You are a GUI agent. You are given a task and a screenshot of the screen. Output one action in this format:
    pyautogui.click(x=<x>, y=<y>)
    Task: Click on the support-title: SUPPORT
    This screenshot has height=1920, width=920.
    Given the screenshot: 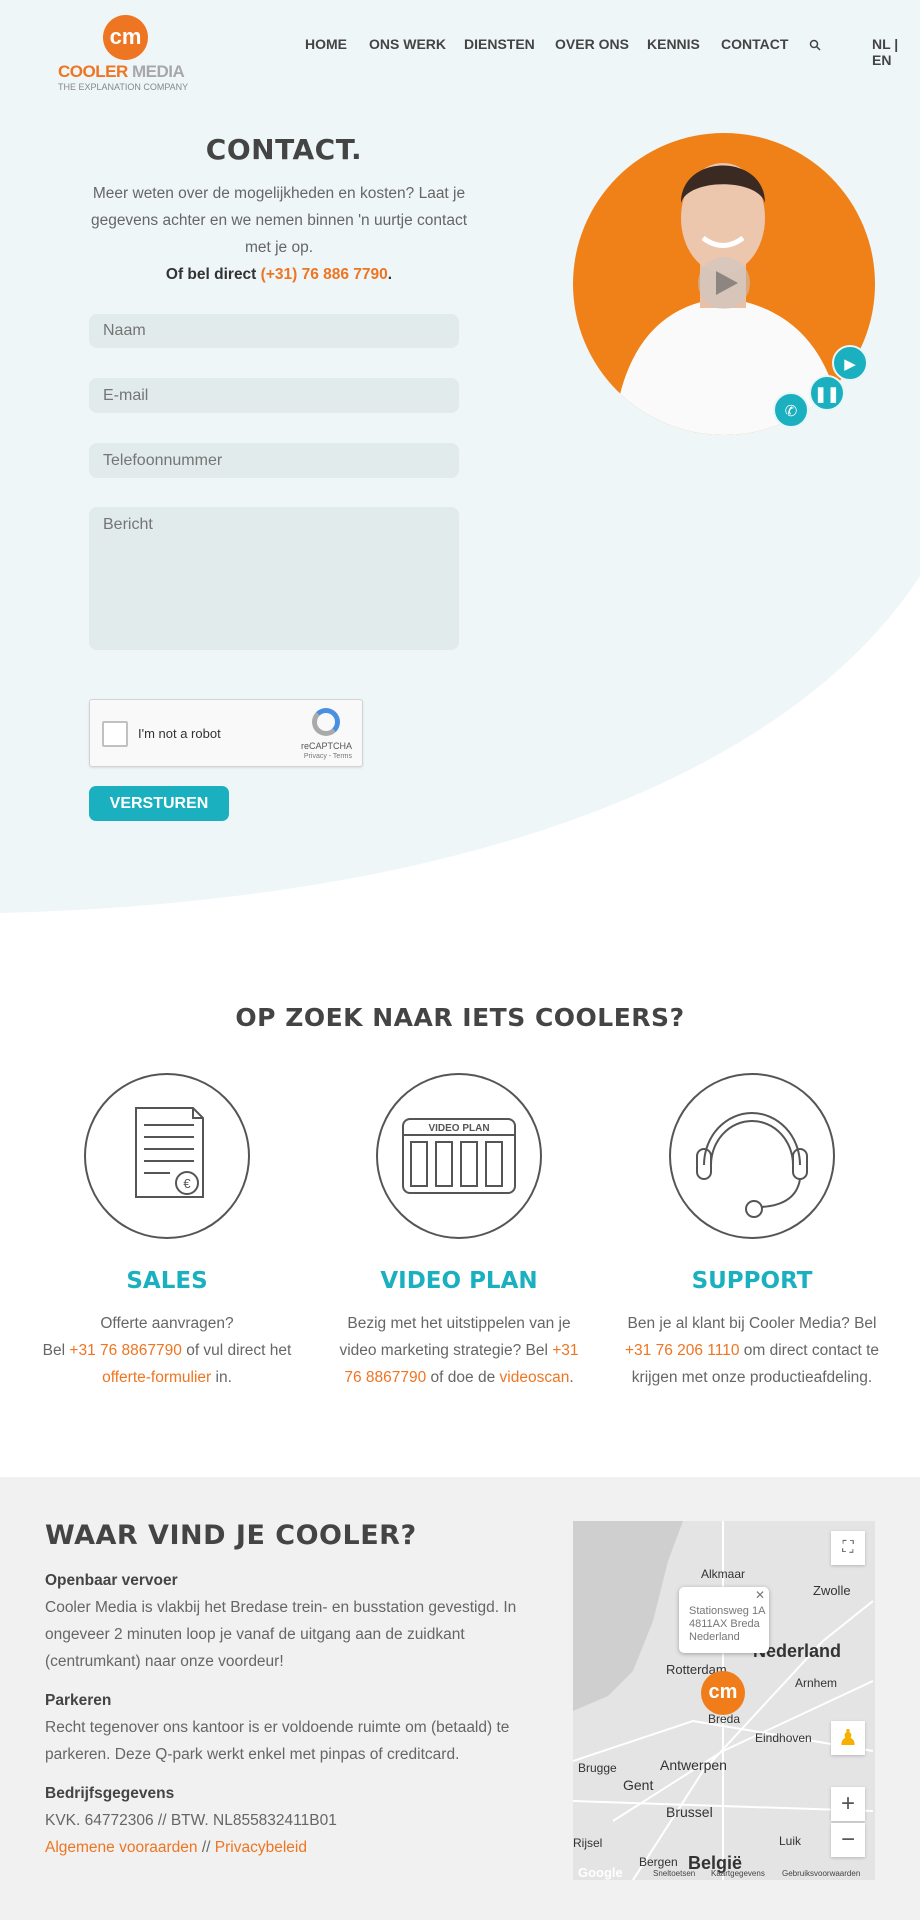 What is the action you would take?
    pyautogui.click(x=752, y=1281)
    